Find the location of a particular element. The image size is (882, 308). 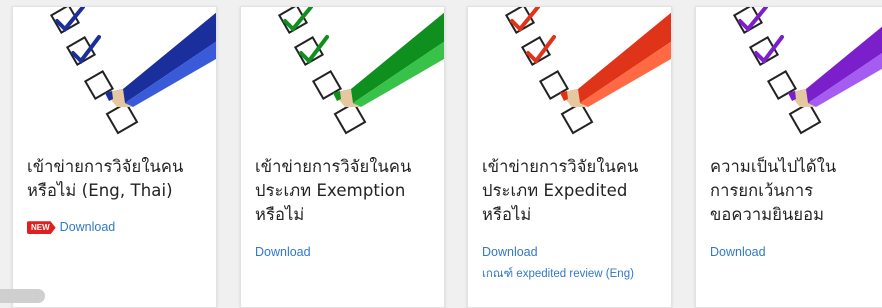

checklist-purple-pencil-icon is located at coordinates (807, 71).